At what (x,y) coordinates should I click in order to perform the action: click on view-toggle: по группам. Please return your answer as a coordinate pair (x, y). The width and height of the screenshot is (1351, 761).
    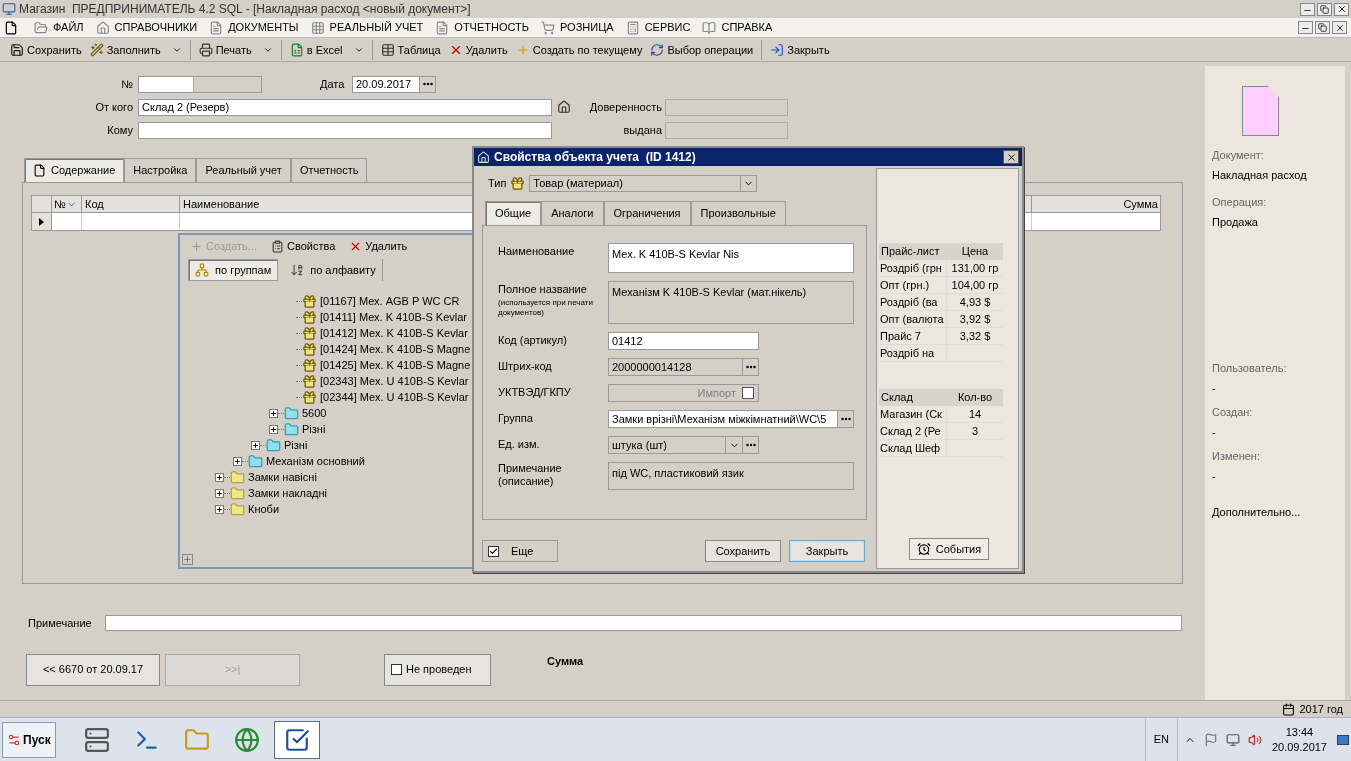
    Looking at the image, I should click on (233, 270).